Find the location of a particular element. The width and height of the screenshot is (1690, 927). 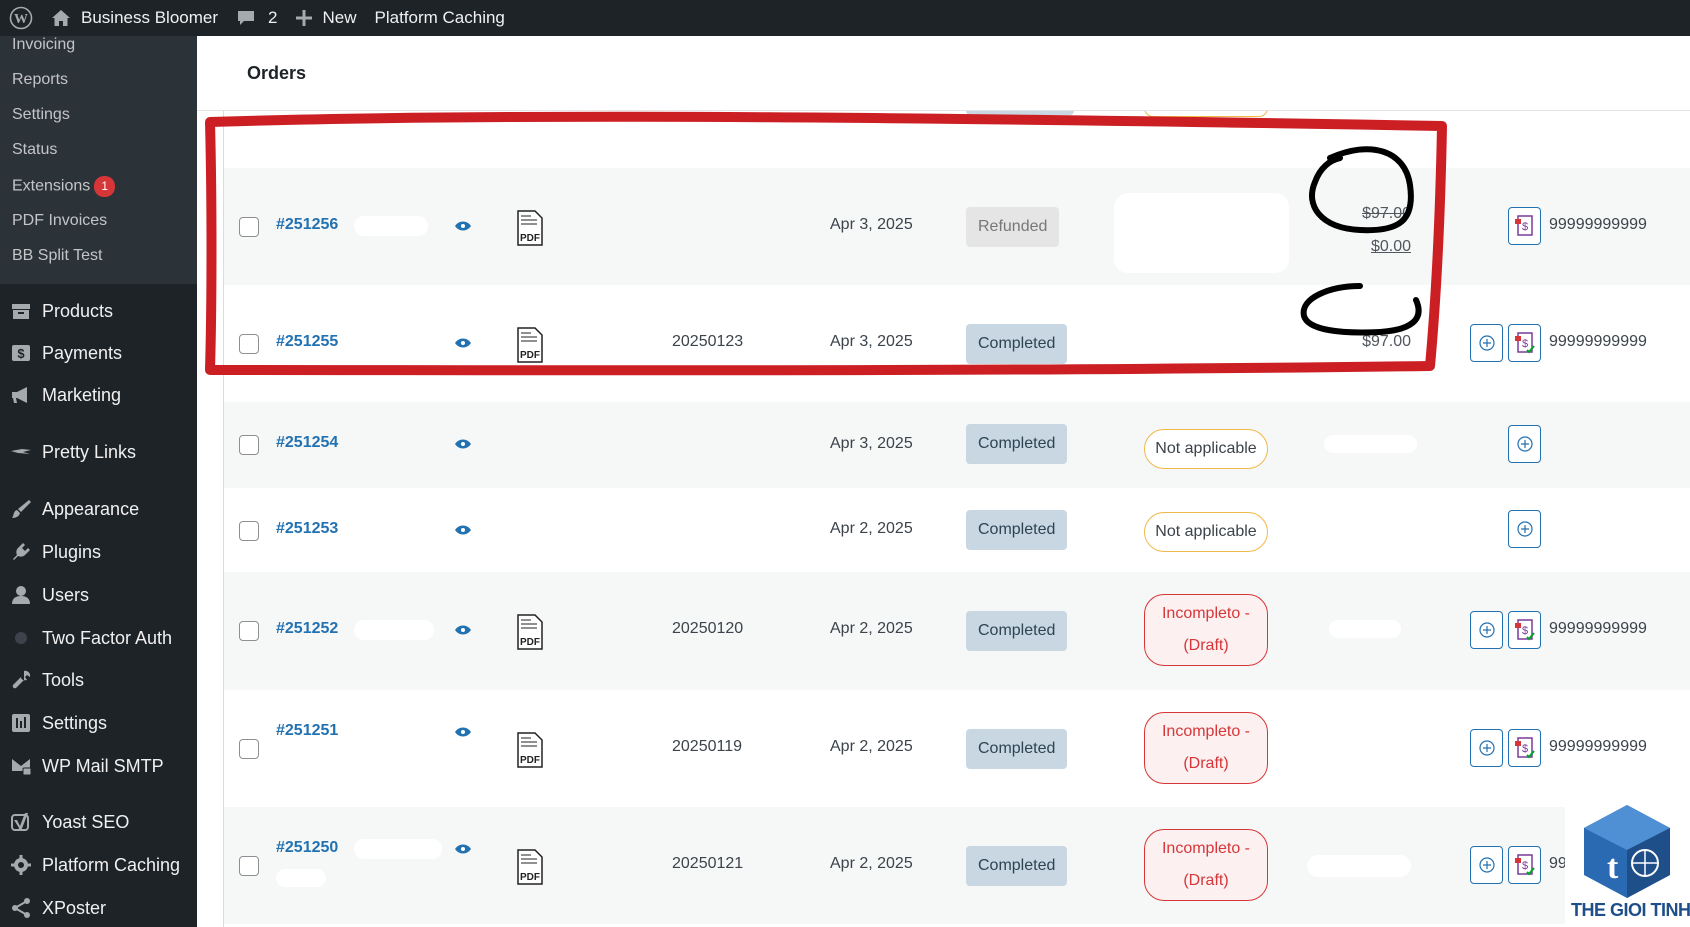

submenu-item-invoicing: Invoicing is located at coordinates (43, 45).